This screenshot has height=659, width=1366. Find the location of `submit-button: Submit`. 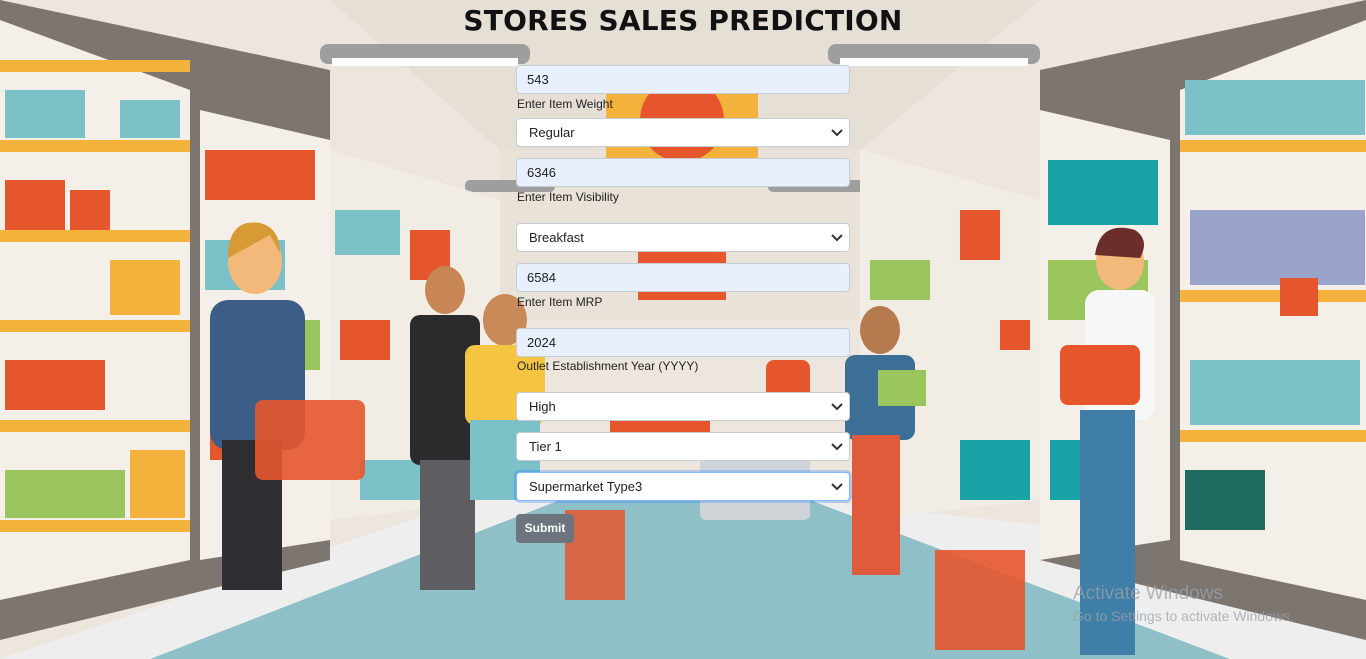

submit-button: Submit is located at coordinates (545, 528).